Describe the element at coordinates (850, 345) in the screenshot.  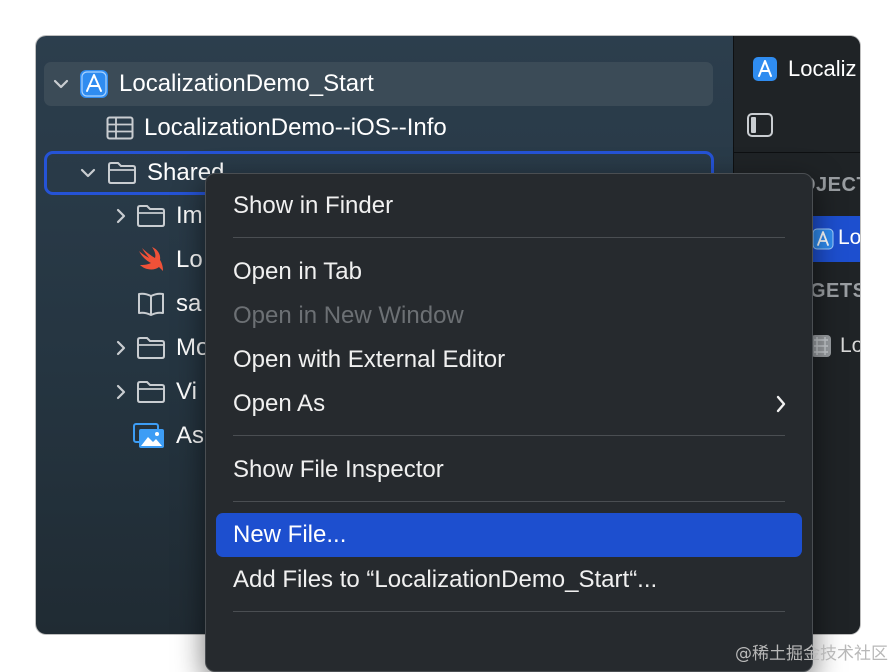
I see `target-item-label: Lo` at that location.